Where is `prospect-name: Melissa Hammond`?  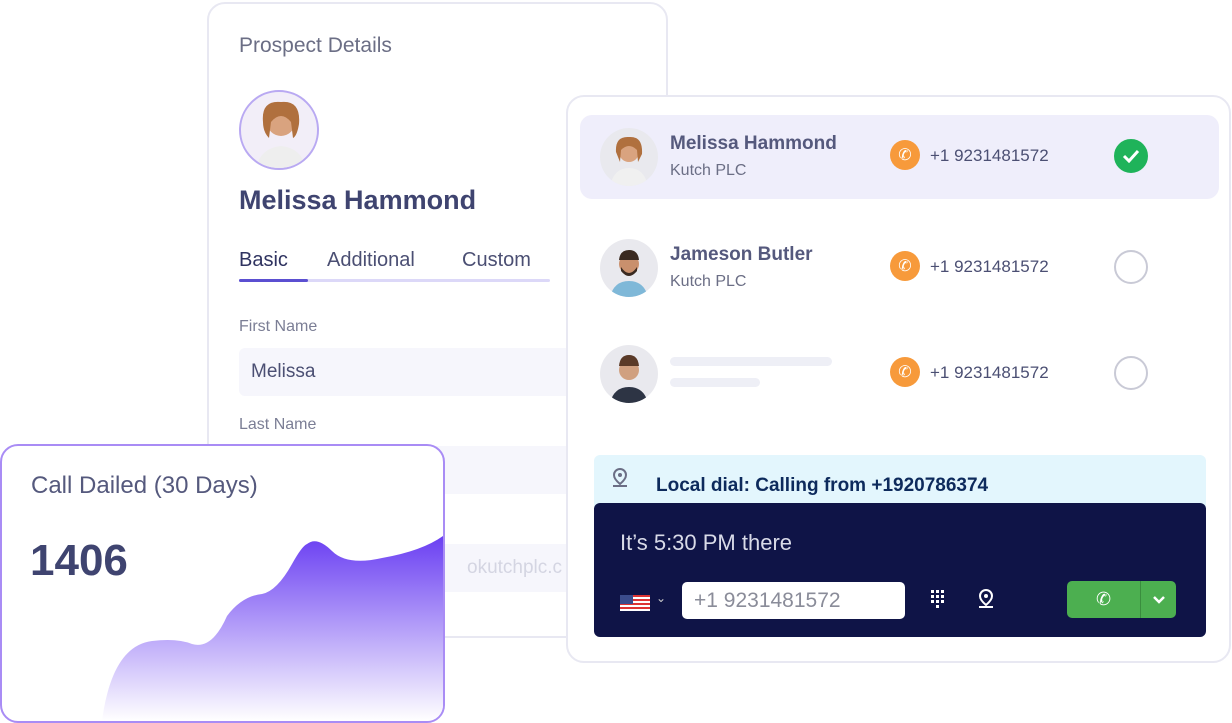 prospect-name: Melissa Hammond is located at coordinates (358, 200).